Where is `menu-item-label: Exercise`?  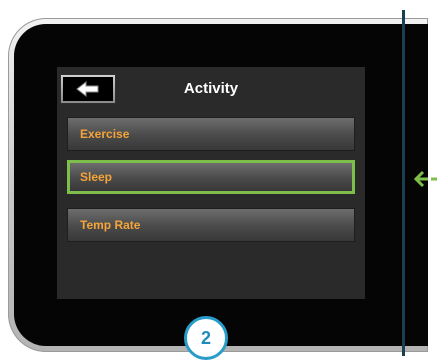
menu-item-label: Exercise is located at coordinates (105, 134).